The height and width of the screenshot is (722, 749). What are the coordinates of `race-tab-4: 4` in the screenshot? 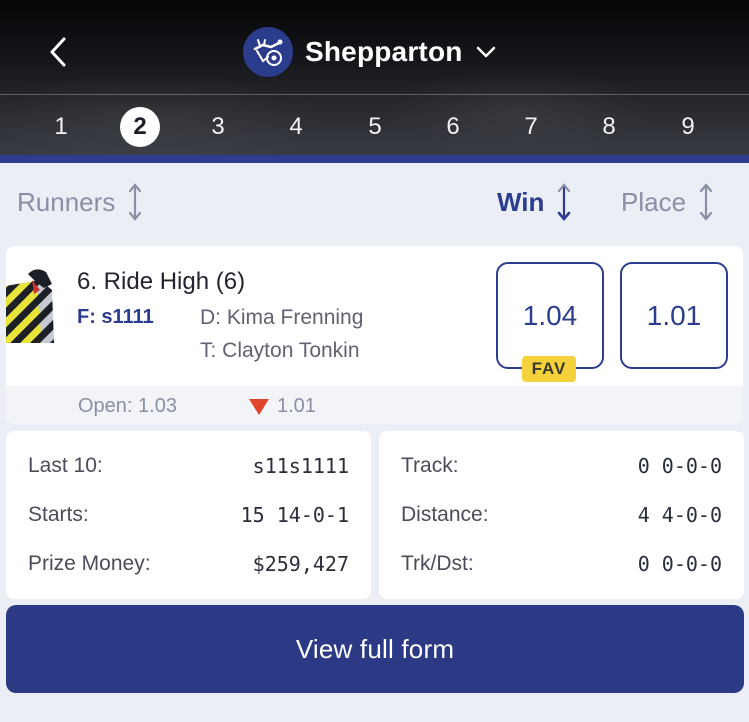 It's located at (296, 127).